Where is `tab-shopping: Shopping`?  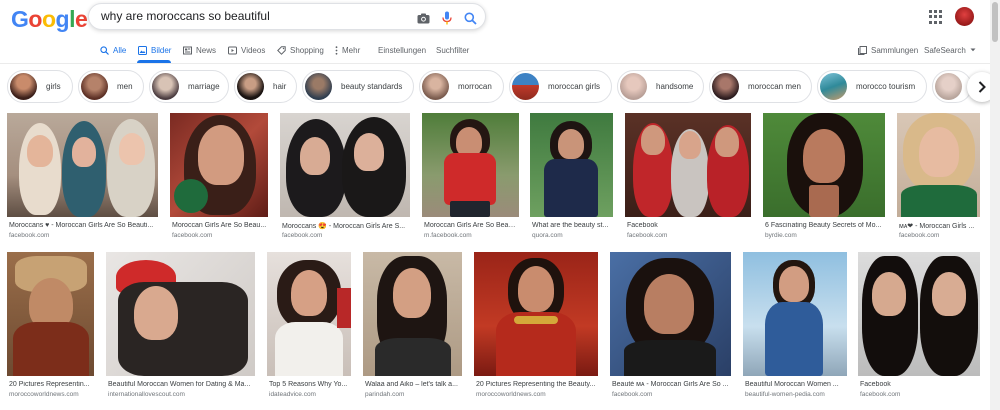
tab-shopping: Shopping is located at coordinates (300, 50).